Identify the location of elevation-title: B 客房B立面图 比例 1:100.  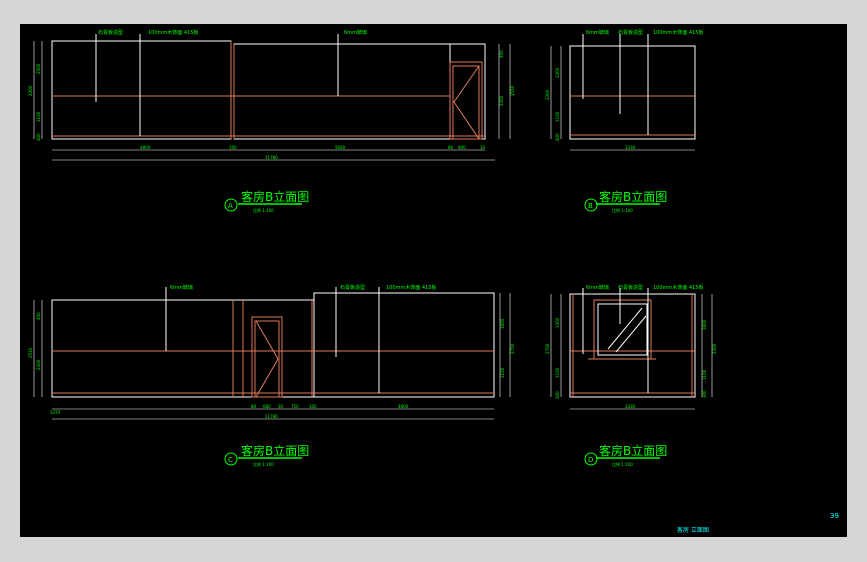
(625, 201).